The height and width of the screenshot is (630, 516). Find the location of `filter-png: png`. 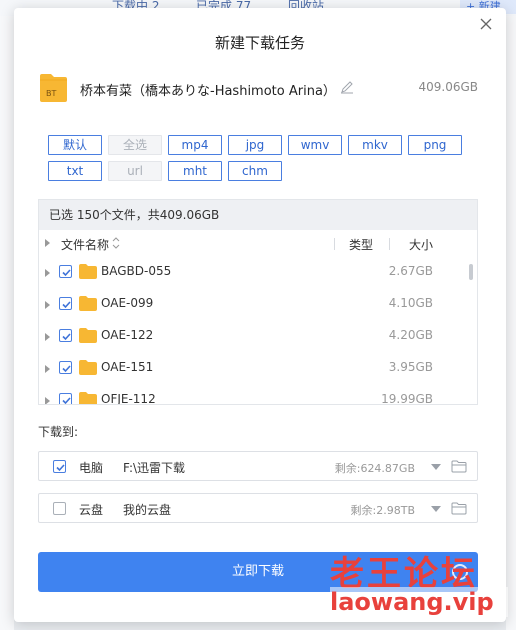

filter-png: png is located at coordinates (435, 145).